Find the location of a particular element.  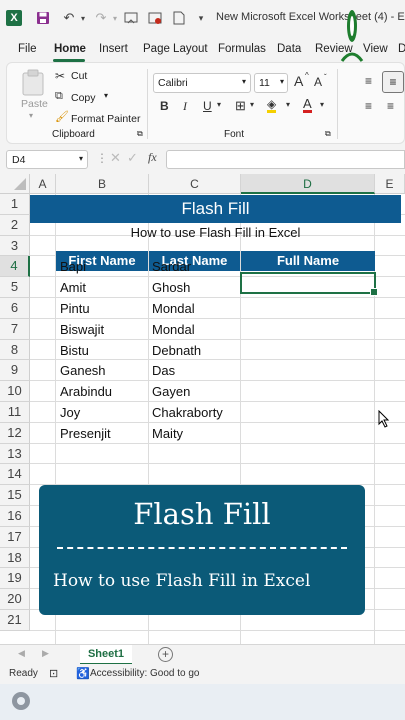

document-icon is located at coordinates (179, 18).